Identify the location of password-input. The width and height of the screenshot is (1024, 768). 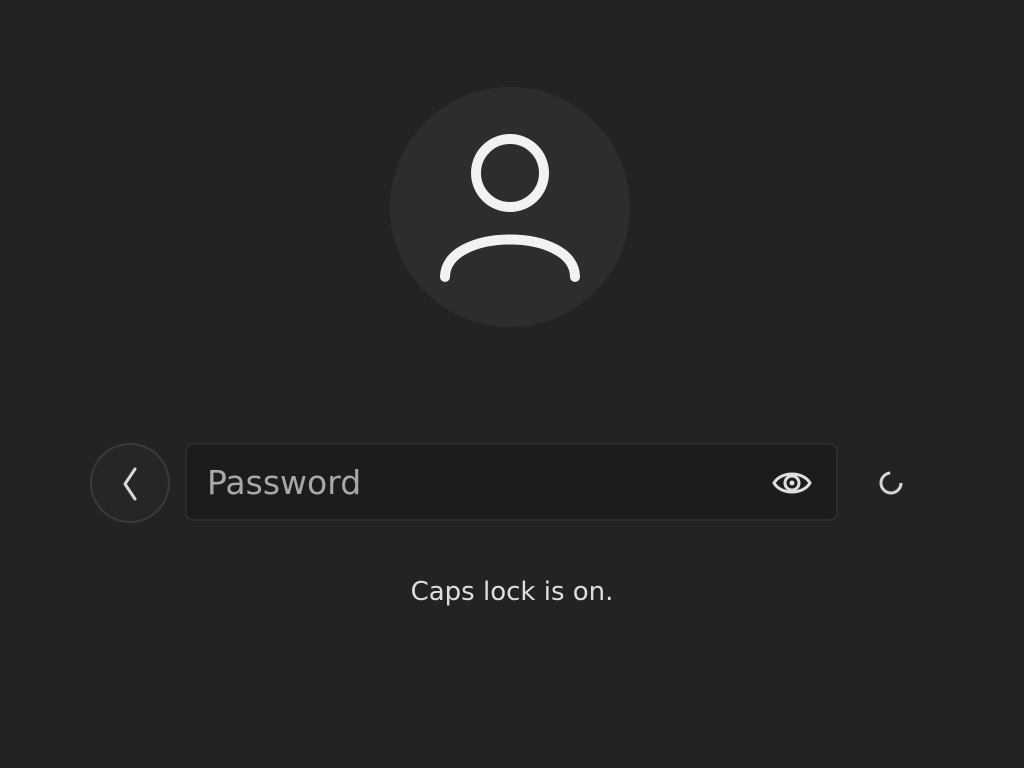
(477, 482).